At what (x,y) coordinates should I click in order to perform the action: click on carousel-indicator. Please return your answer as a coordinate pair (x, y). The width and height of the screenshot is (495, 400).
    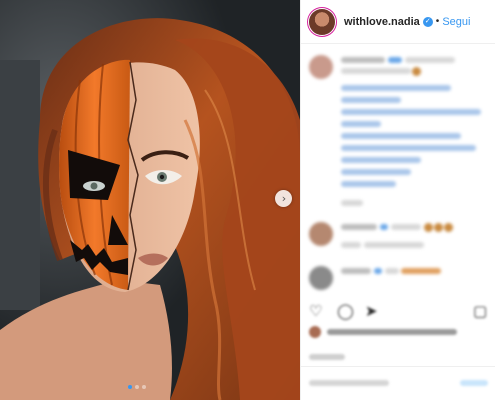
    Looking at the image, I should click on (137, 387).